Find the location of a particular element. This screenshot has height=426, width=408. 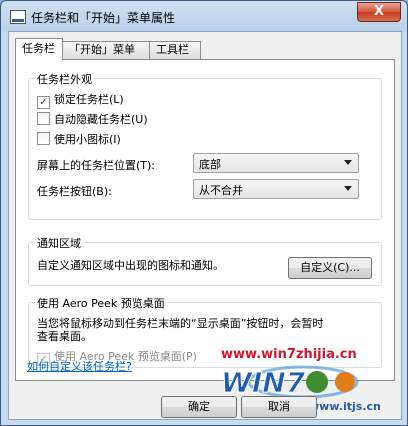

close-button: X is located at coordinates (379, 12).